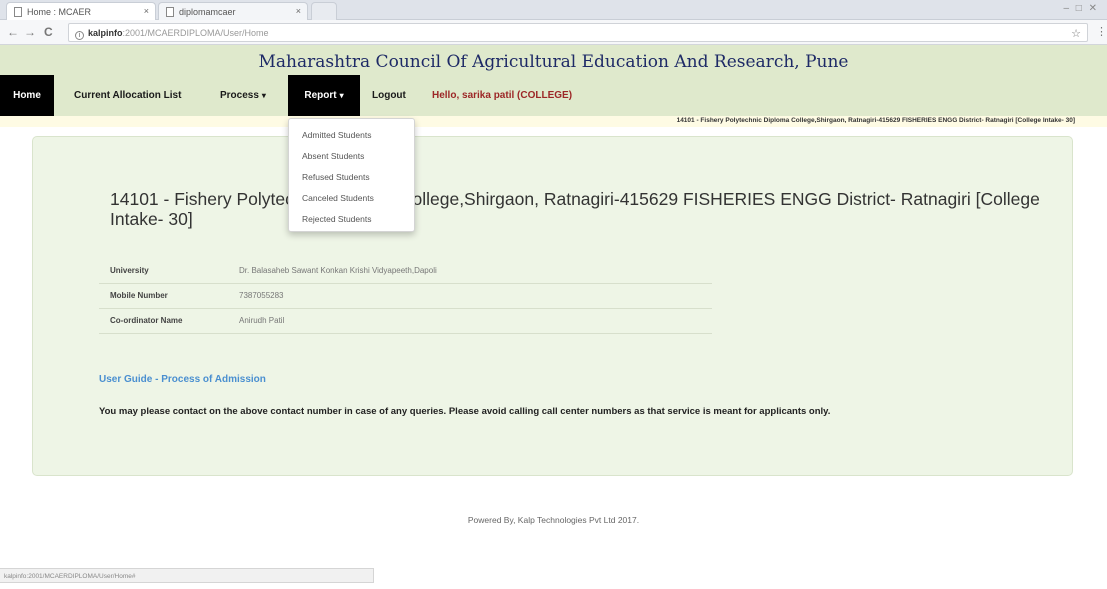  What do you see at coordinates (48, 32) in the screenshot?
I see `reload-icon: C` at bounding box center [48, 32].